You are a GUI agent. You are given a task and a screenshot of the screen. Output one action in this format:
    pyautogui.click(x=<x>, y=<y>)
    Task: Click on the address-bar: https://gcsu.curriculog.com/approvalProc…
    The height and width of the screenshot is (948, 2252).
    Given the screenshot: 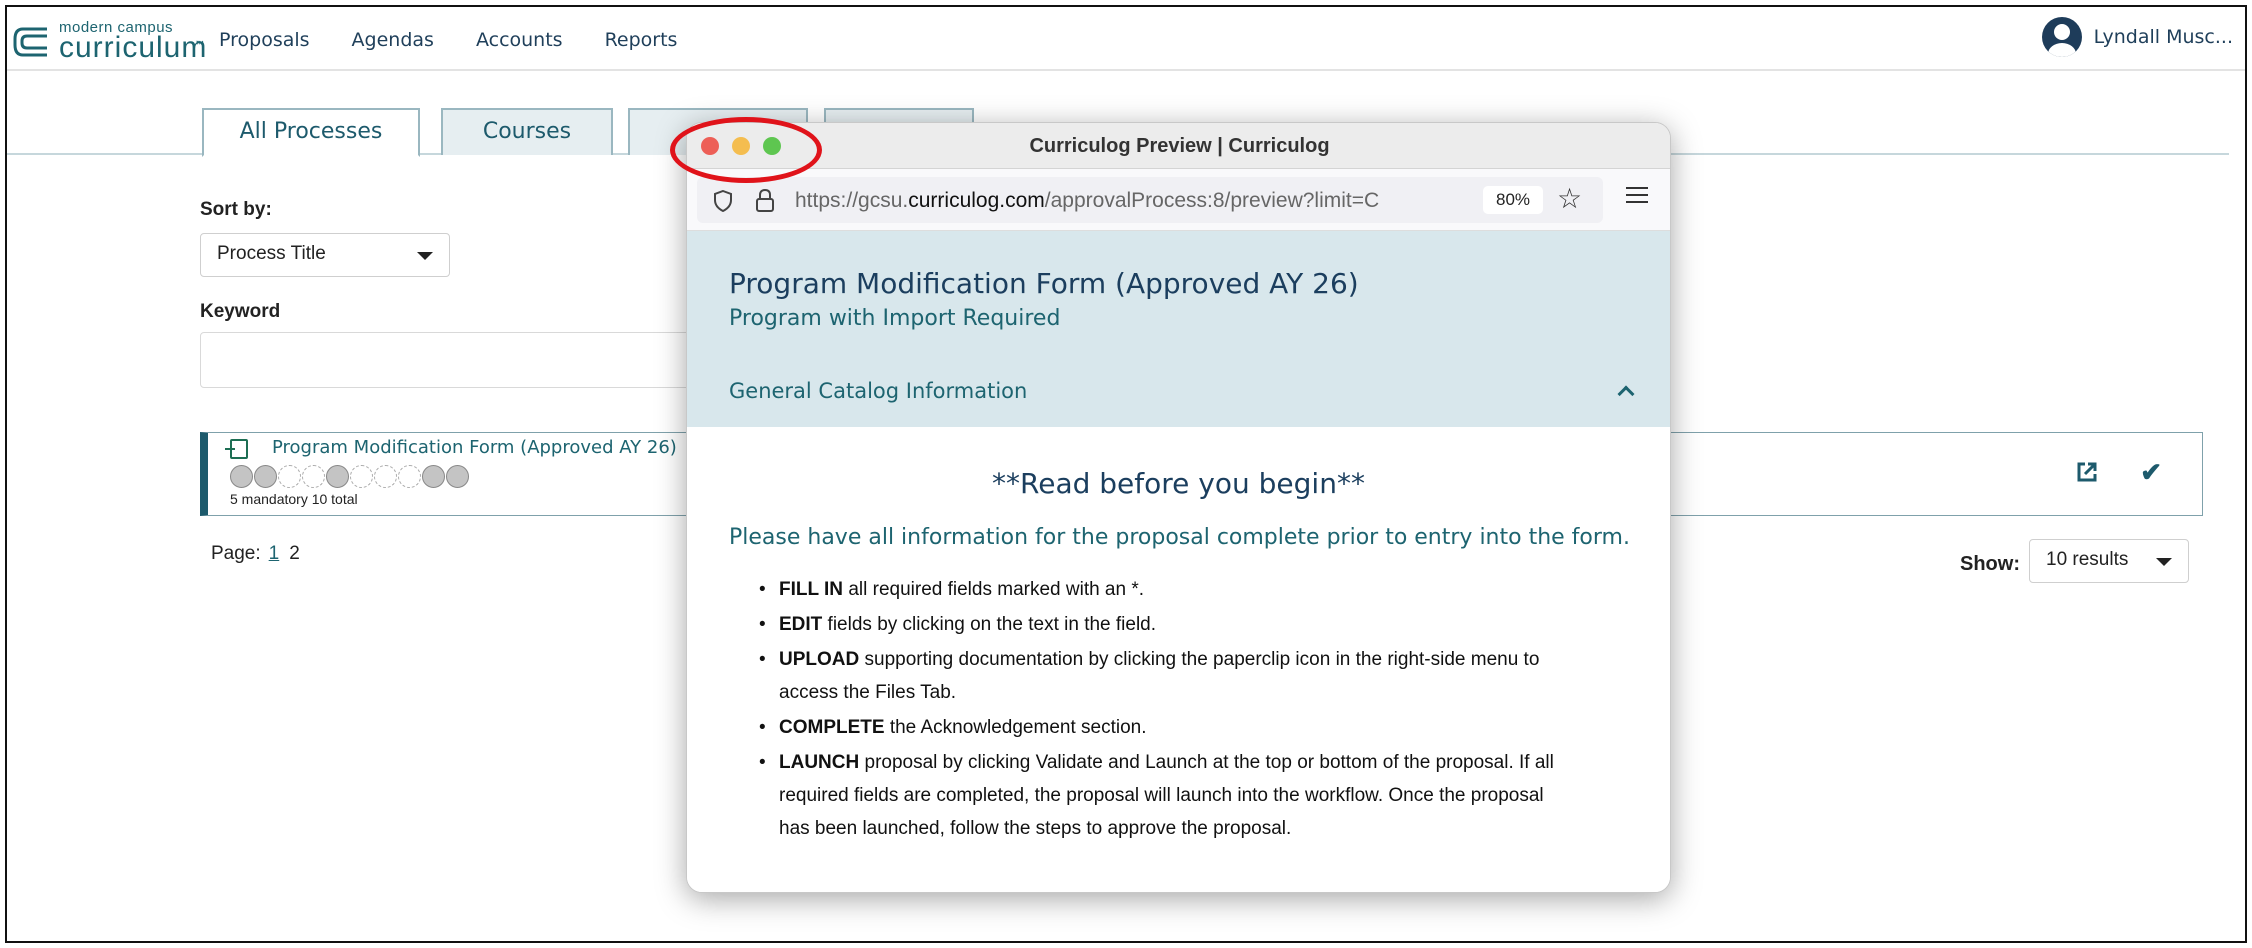 What is the action you would take?
    pyautogui.click(x=1150, y=200)
    